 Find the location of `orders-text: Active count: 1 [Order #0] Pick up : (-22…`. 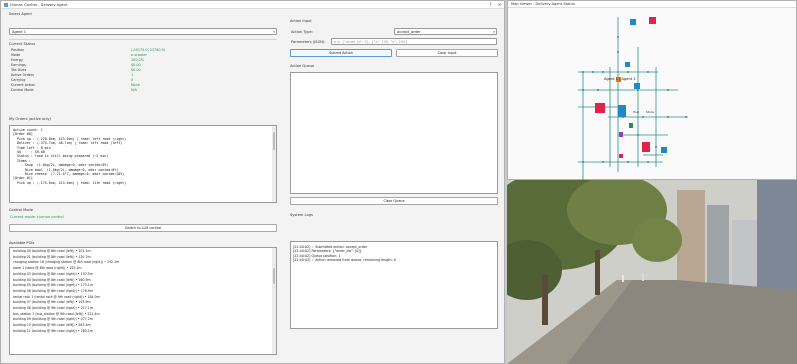

orders-text: Active count: 1 [Order #0] Pick up : (-22… is located at coordinates (143, 156).